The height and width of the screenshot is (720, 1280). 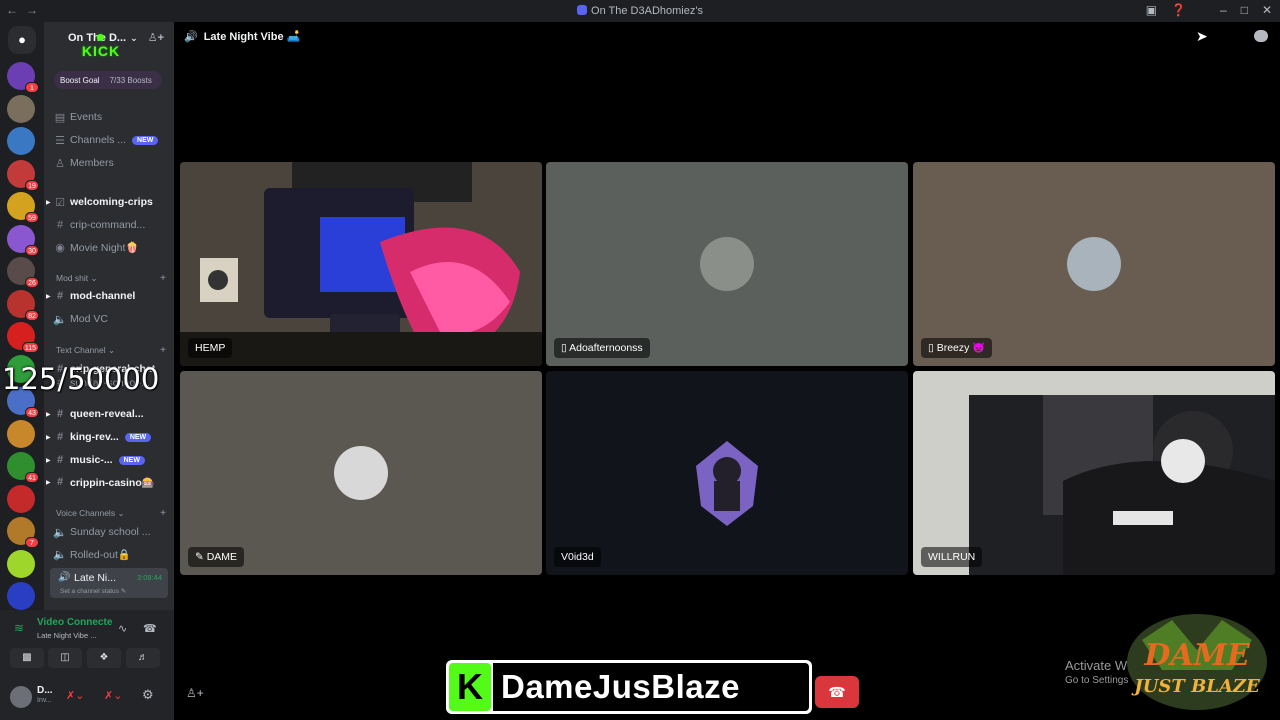 I want to click on noise-suppression-icon: ∿, so click(x=122, y=628).